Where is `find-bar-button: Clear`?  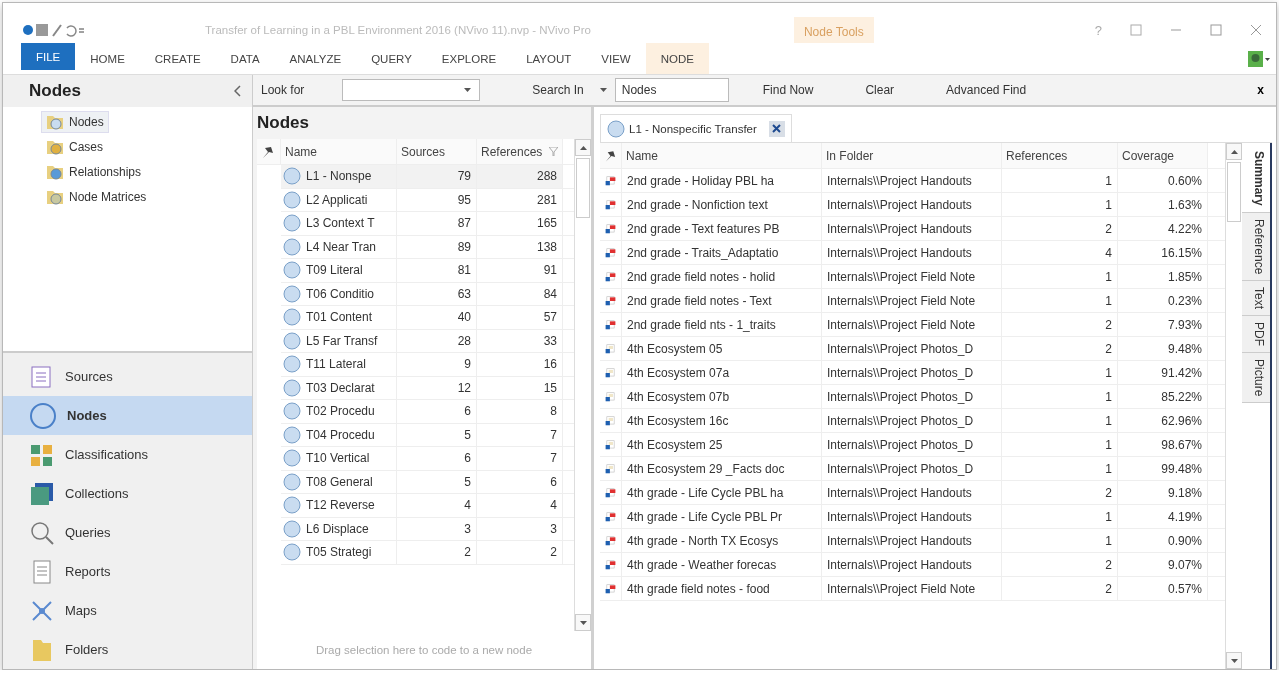
find-bar-button: Clear is located at coordinates (880, 90).